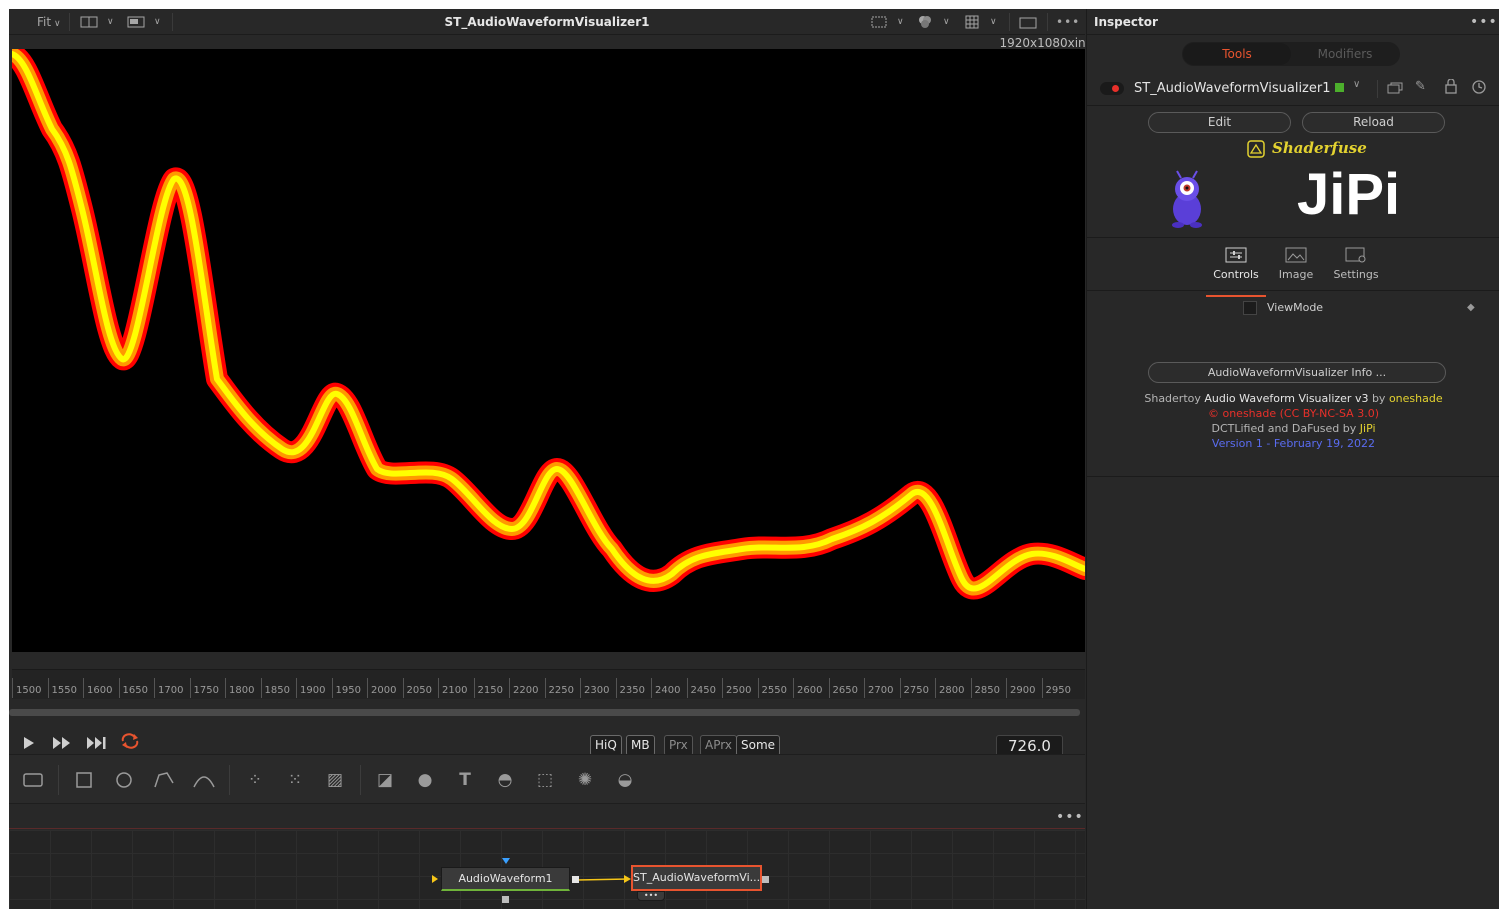  What do you see at coordinates (807, 688) in the screenshot?
I see `ruler-tick: 2600` at bounding box center [807, 688].